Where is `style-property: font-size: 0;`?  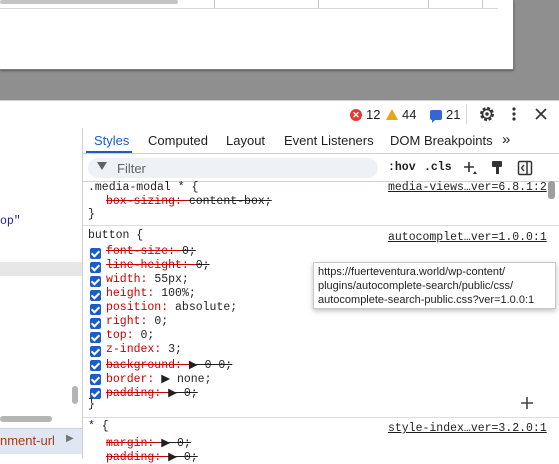
style-property: font-size: 0; is located at coordinates (151, 251).